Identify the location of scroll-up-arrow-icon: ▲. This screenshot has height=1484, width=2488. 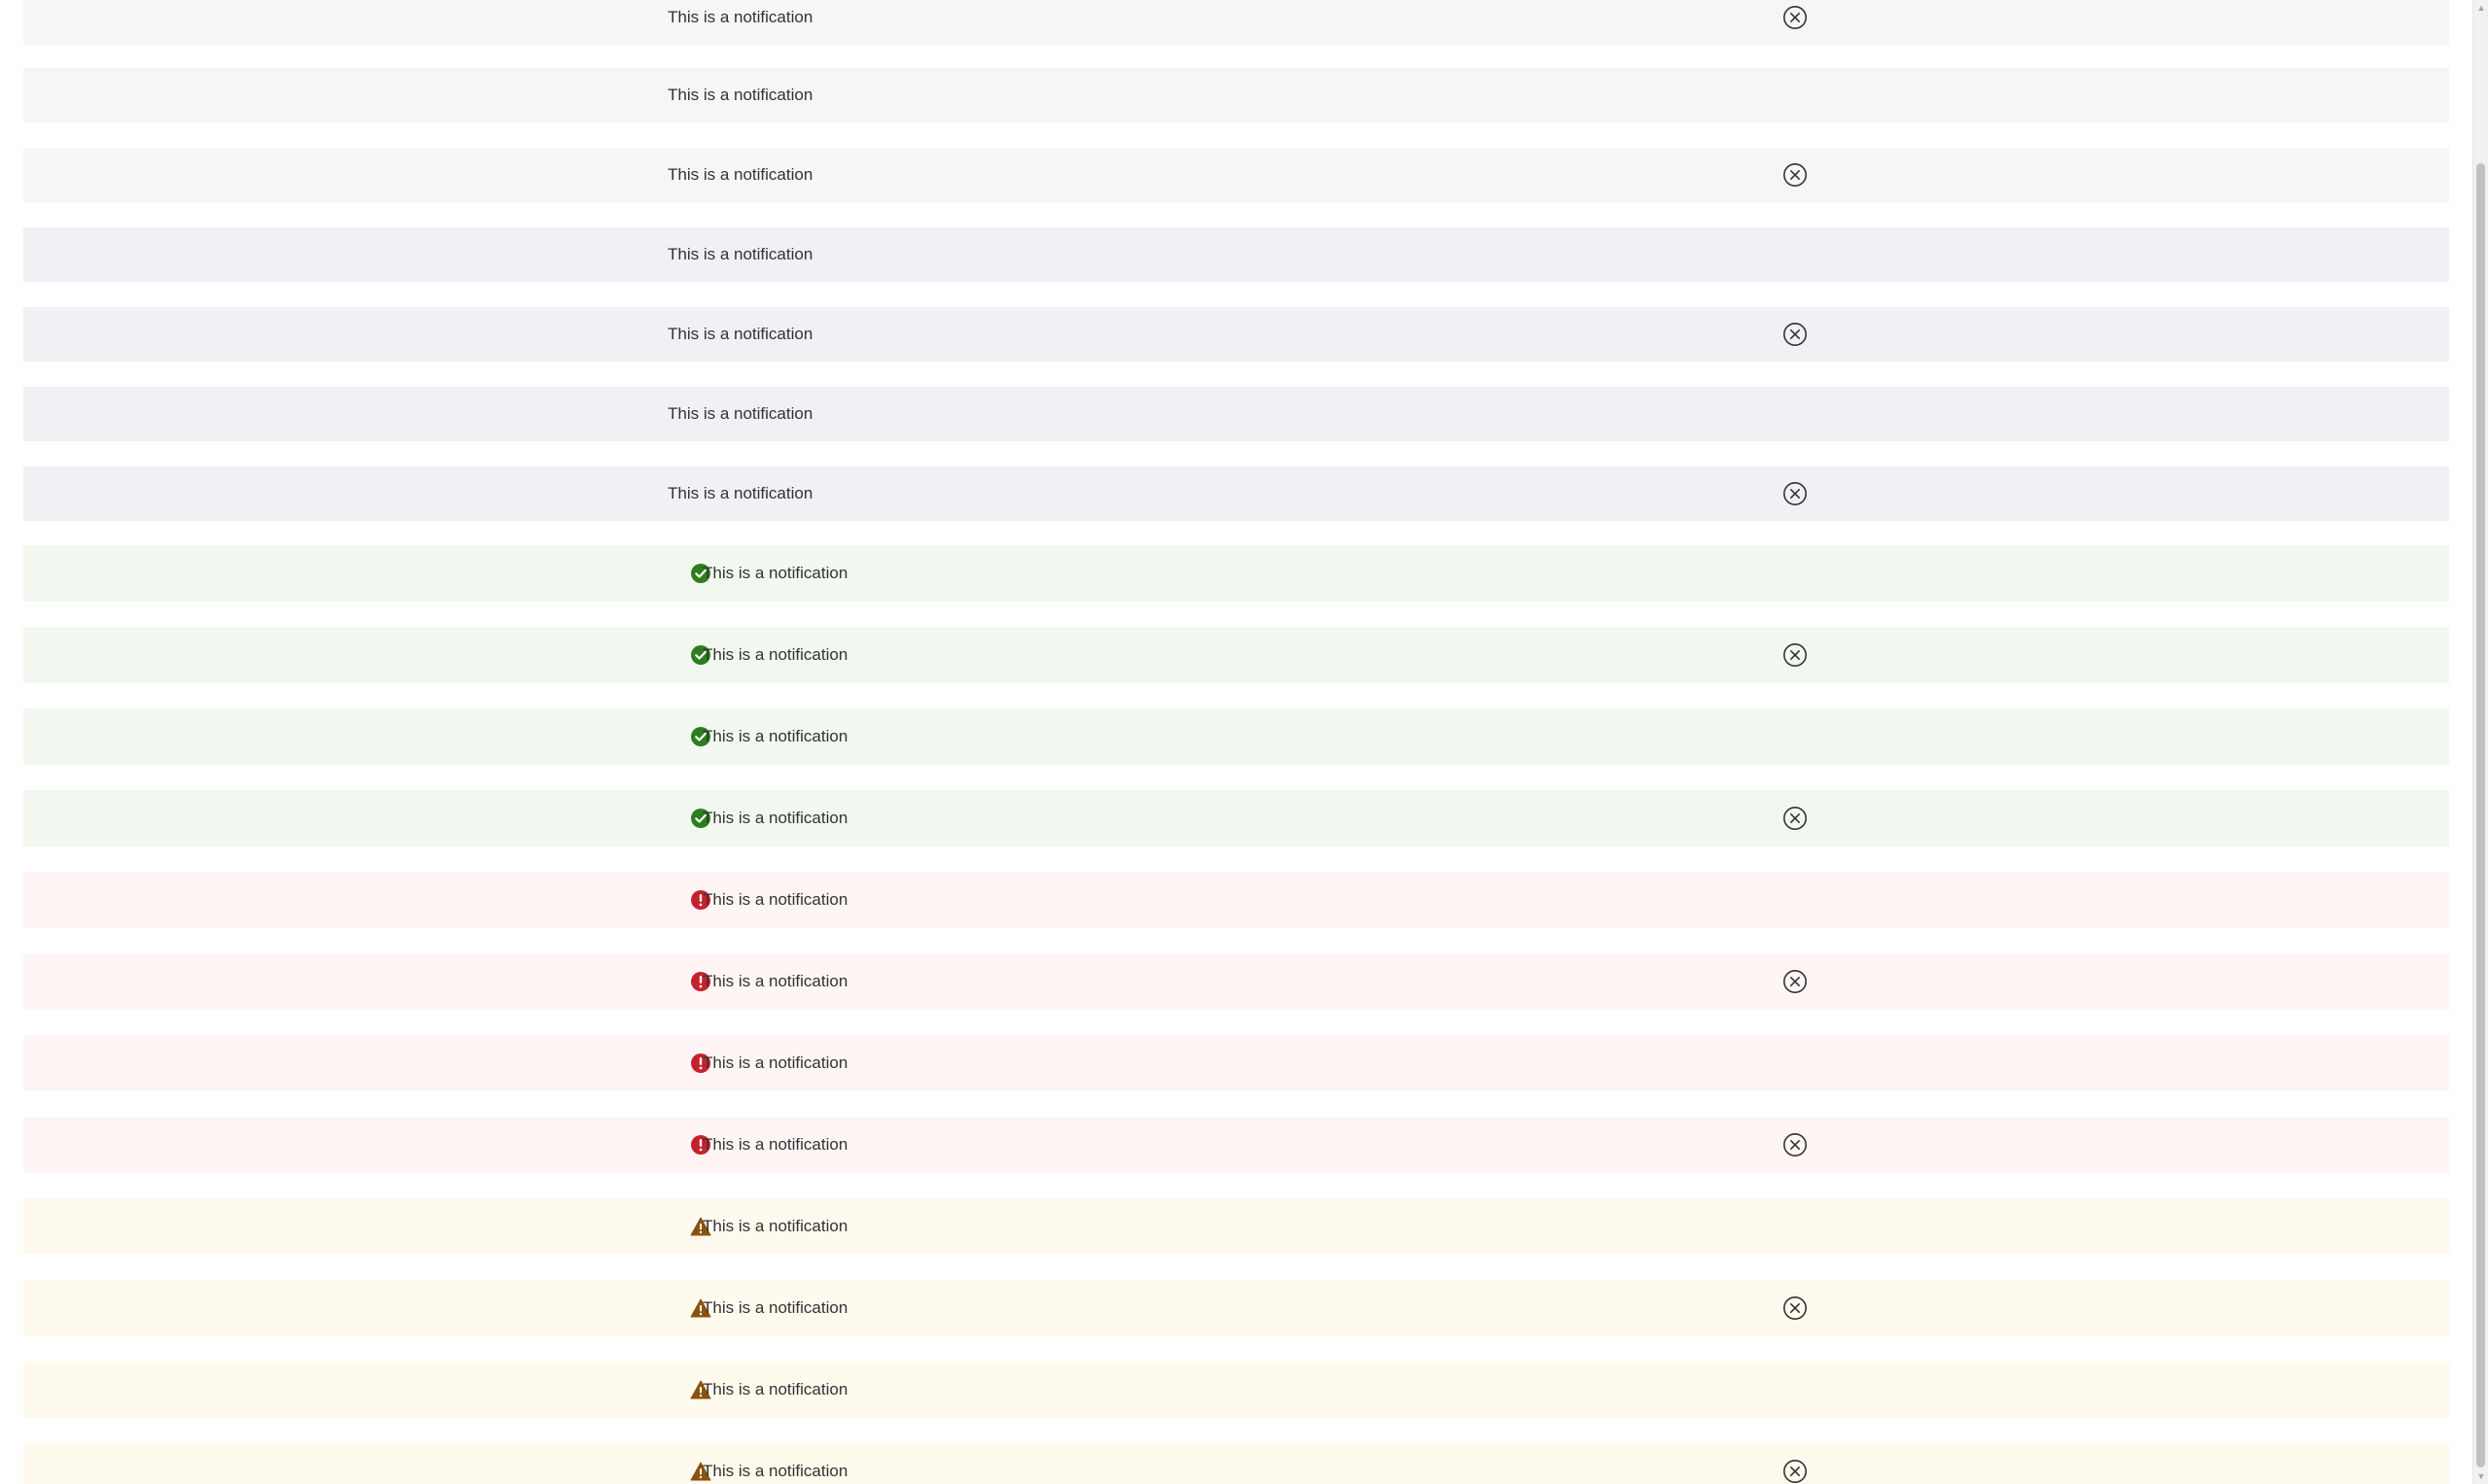
(2480, 8).